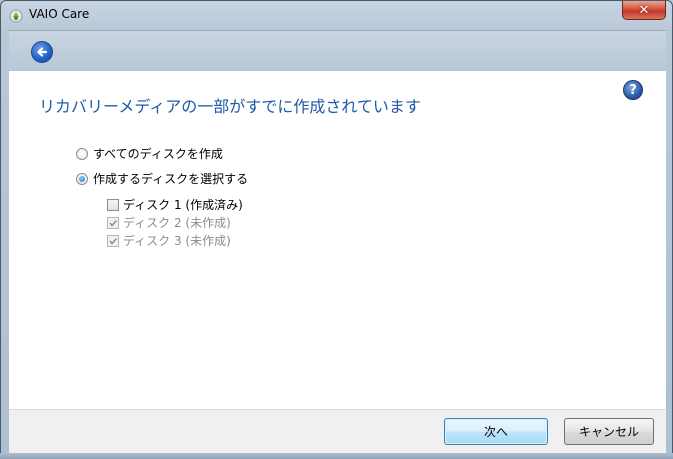  I want to click on close-icon: ✕, so click(644, 10).